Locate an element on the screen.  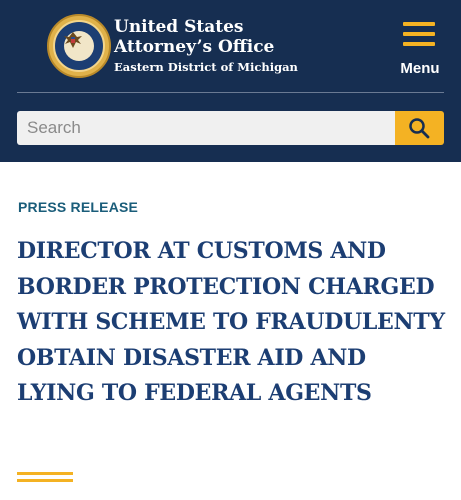
search-input is located at coordinates (206, 128).